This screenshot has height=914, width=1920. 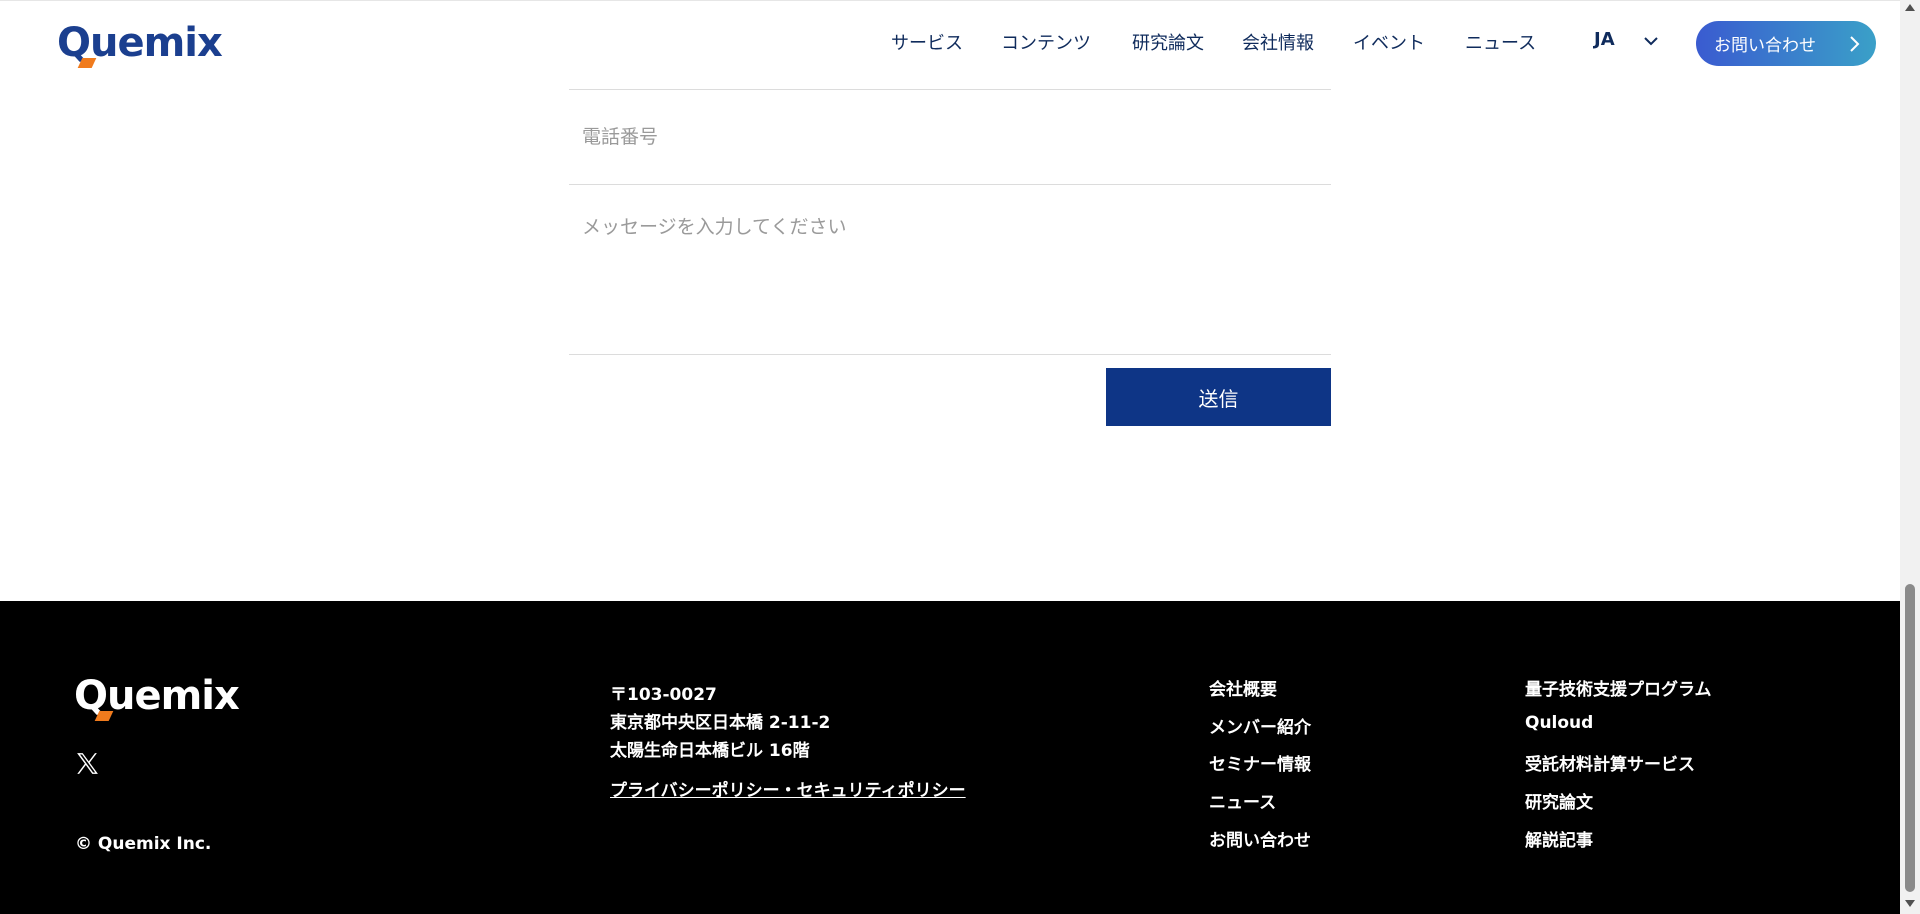 What do you see at coordinates (1260, 762) in the screenshot?
I see `footer-link-seminars: セミナー情報` at bounding box center [1260, 762].